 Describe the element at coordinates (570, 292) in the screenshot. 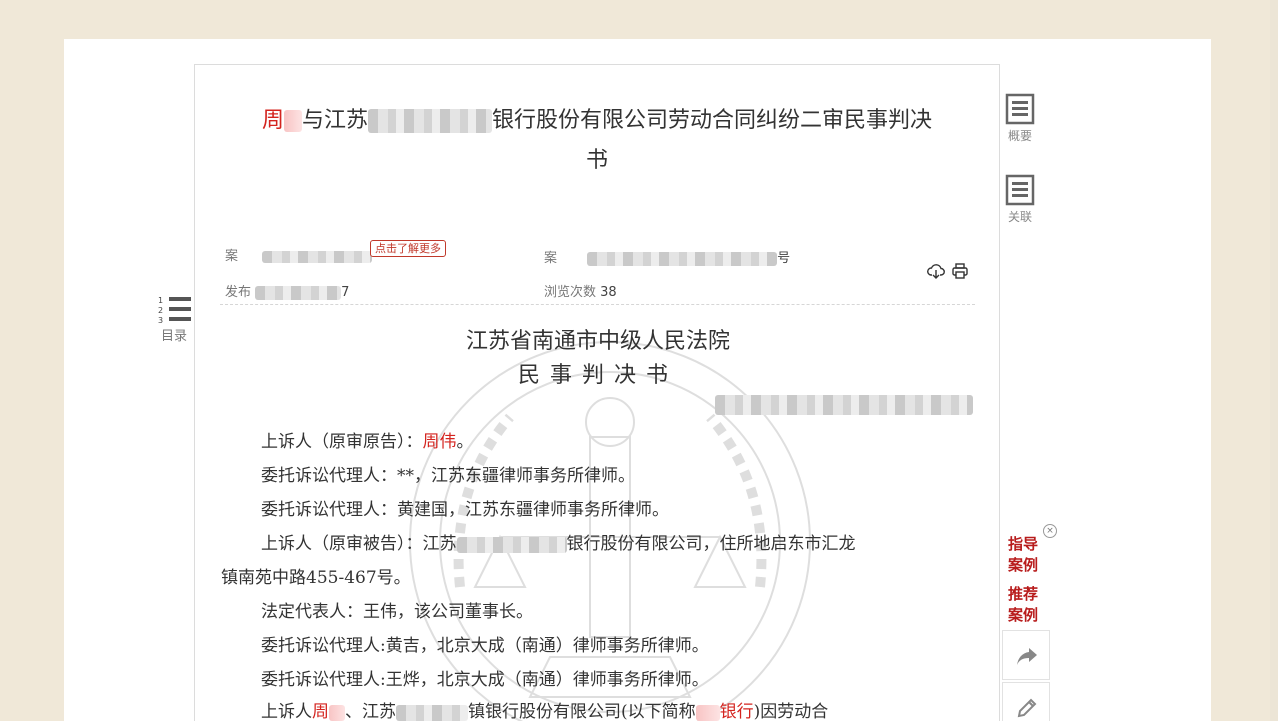

I see `view-count-label: 浏览次数` at that location.